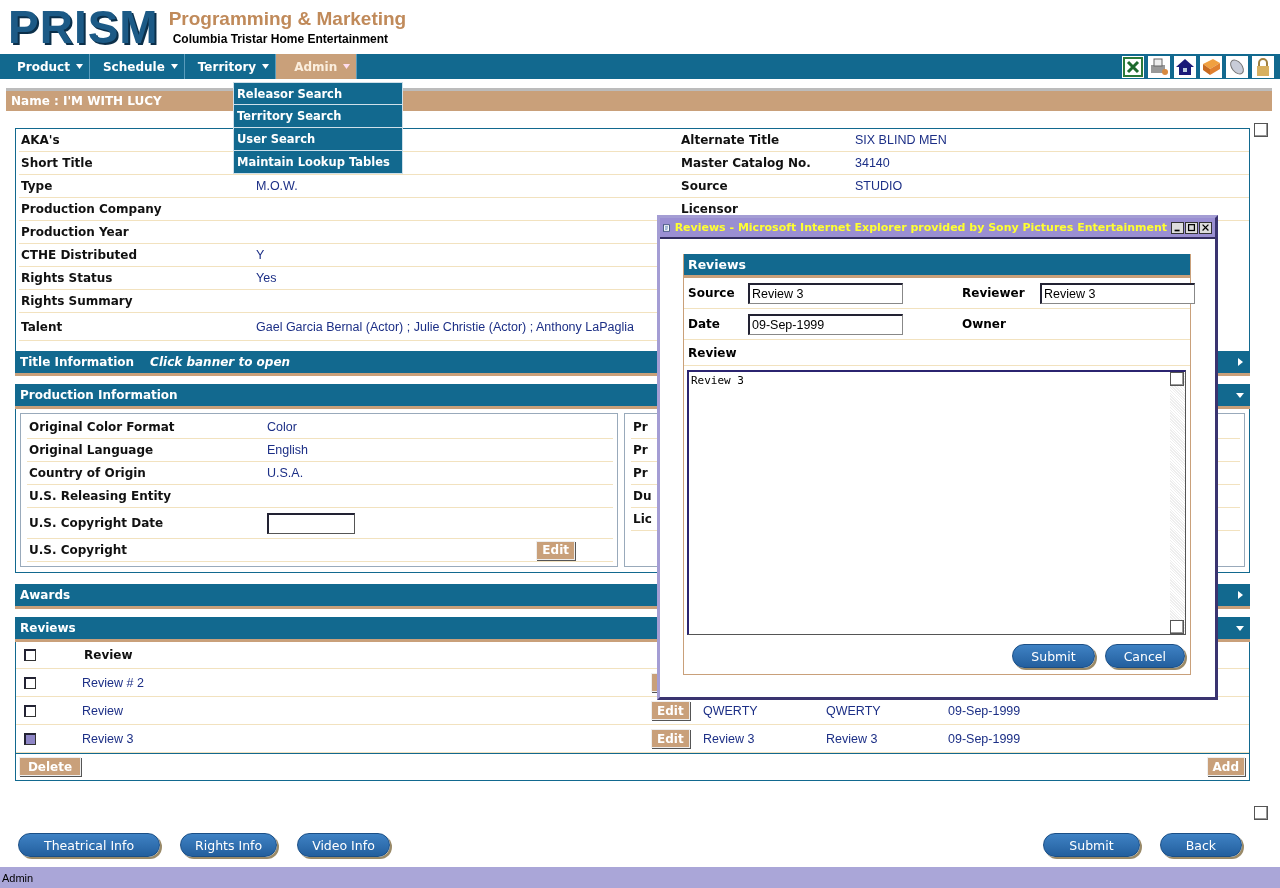 The image size is (1280, 888). I want to click on menu-item: Schedule, so click(137, 66).